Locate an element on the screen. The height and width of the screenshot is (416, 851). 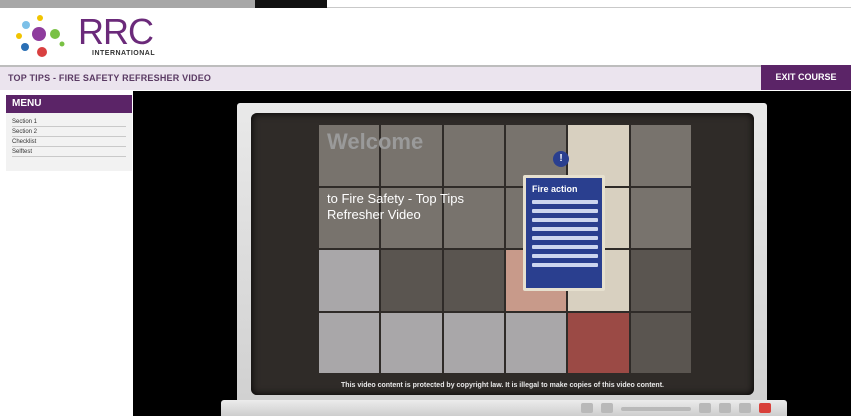
captions-icon is located at coordinates (725, 408).